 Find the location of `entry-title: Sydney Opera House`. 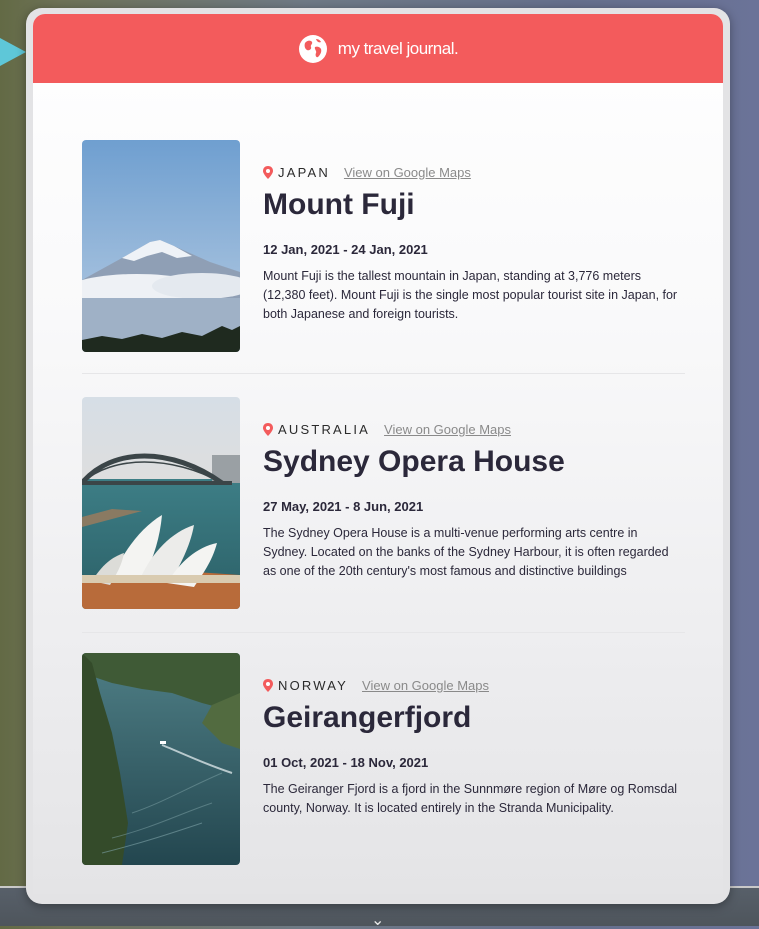

entry-title: Sydney Opera House is located at coordinates (414, 461).